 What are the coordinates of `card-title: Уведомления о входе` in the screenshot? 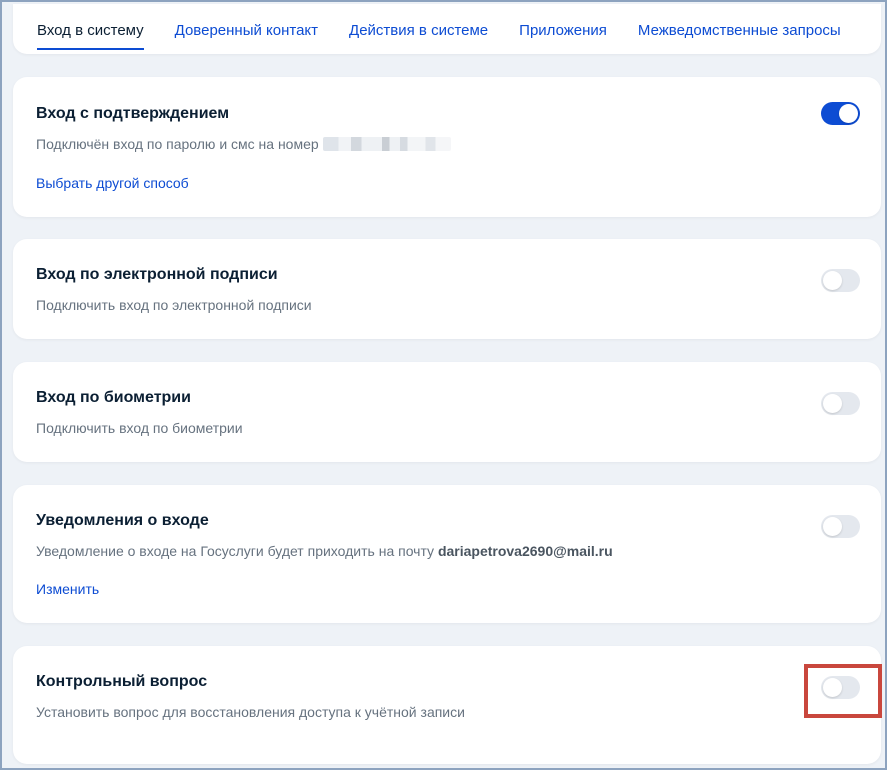 It's located at (122, 520).